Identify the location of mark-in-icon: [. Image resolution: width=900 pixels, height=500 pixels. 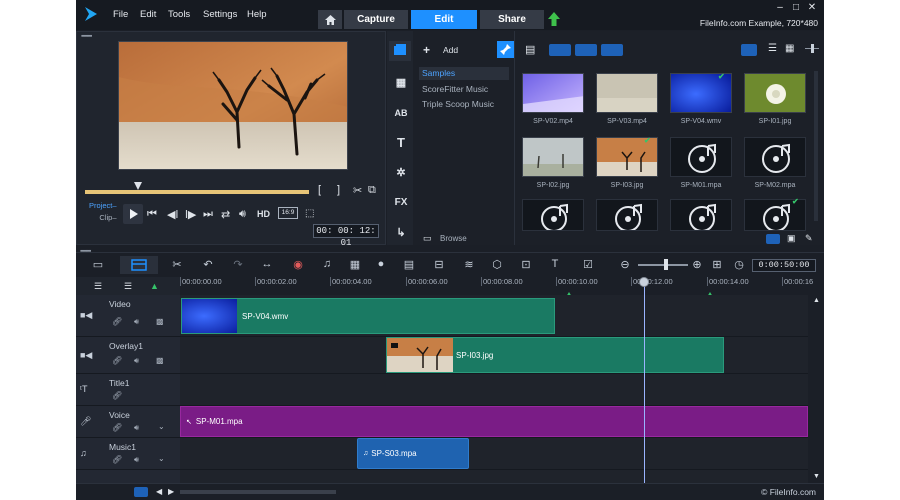
(319, 190).